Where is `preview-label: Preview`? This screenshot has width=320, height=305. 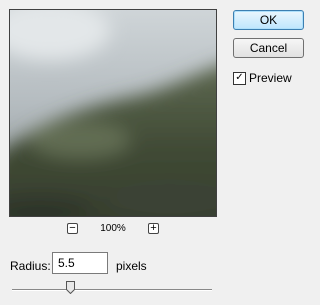
preview-label: Preview is located at coordinates (270, 78).